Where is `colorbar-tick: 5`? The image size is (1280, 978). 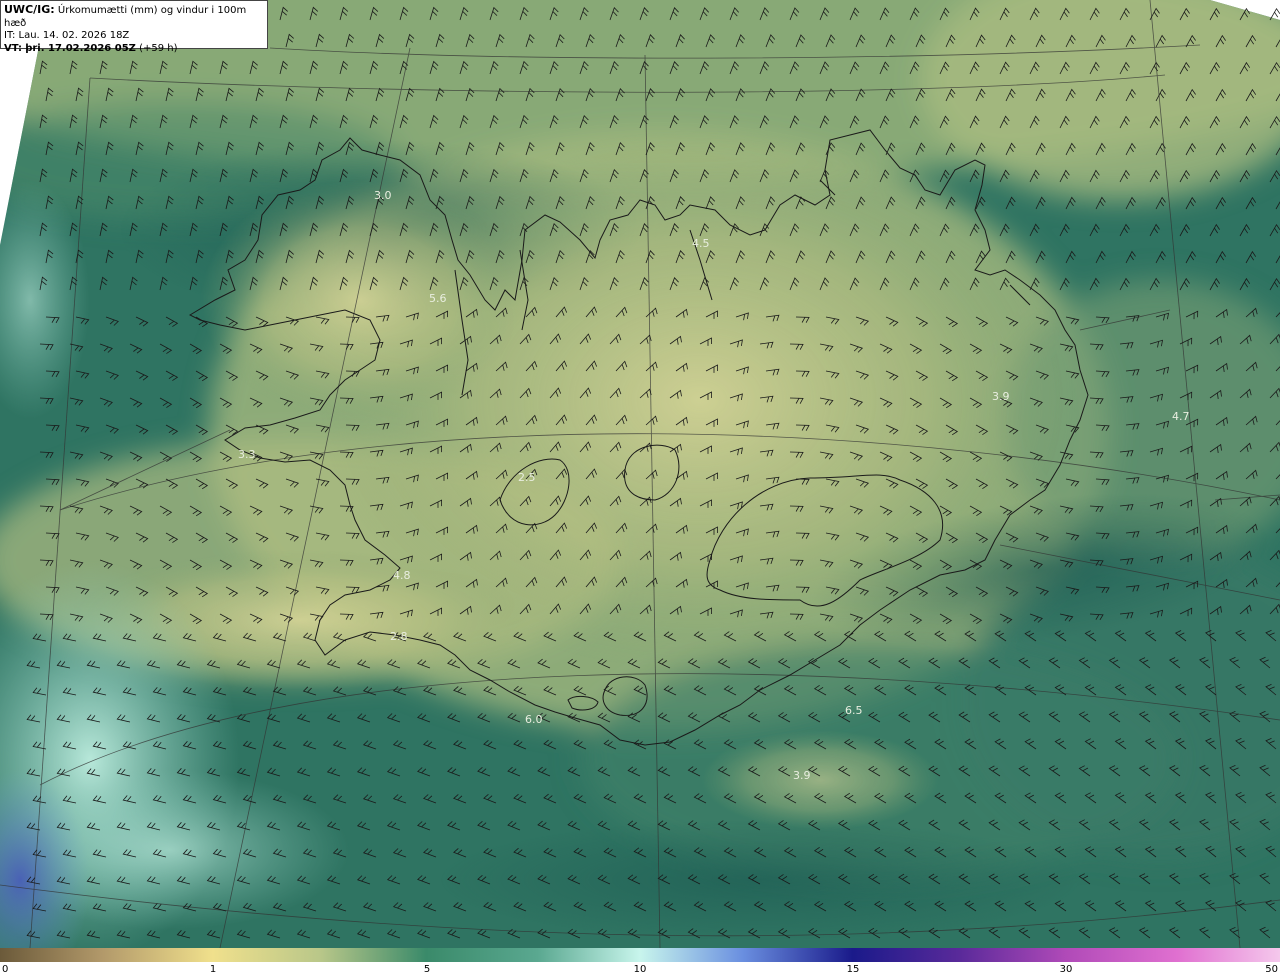 colorbar-tick: 5 is located at coordinates (427, 969).